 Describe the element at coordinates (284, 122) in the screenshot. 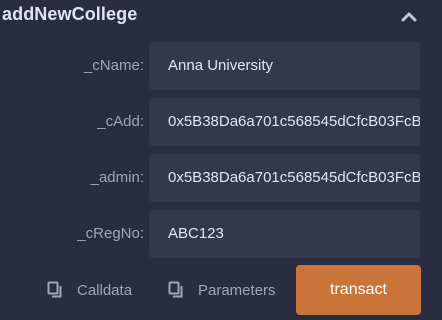

I see `cadd-input` at that location.